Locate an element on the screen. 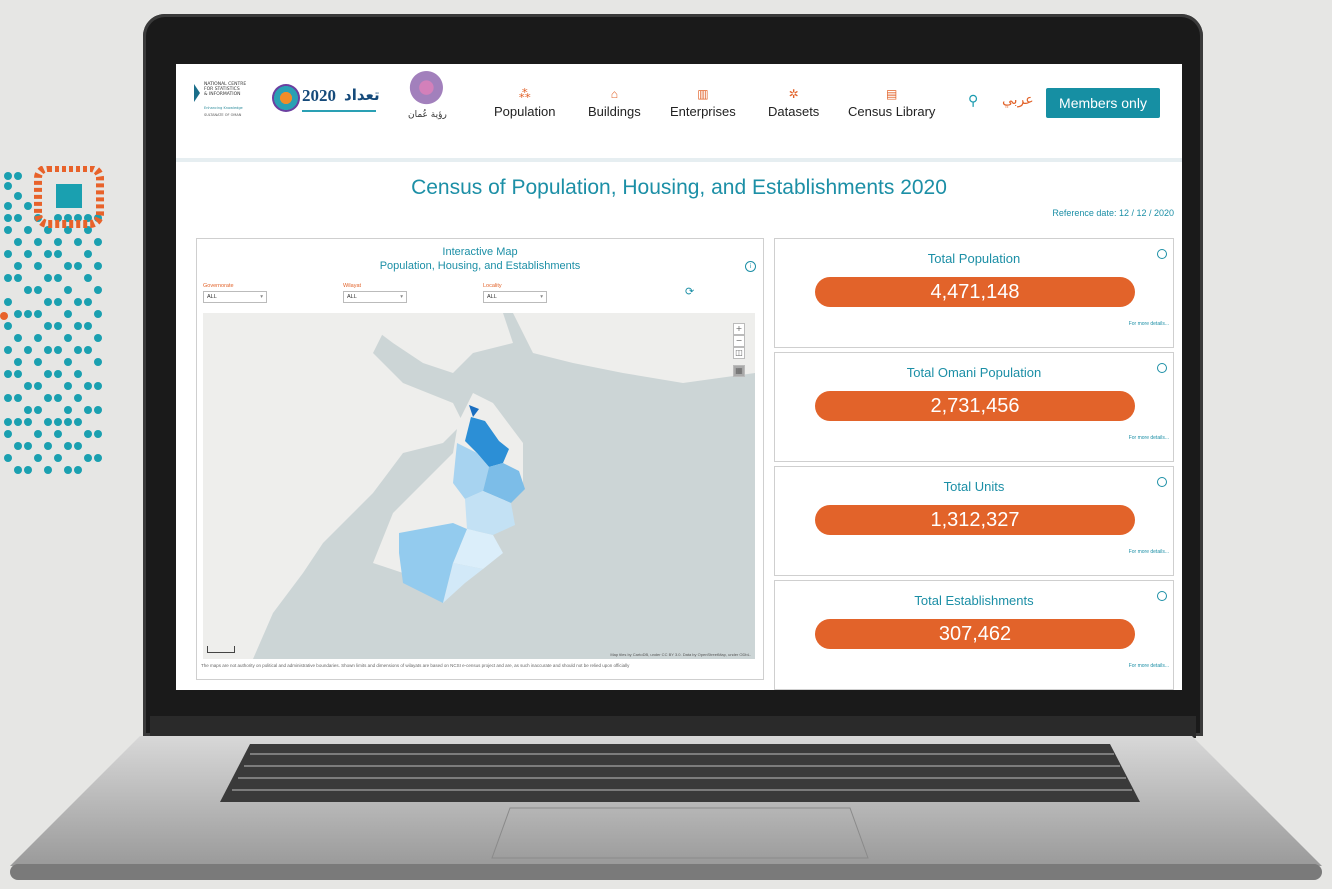 This screenshot has height=889, width=1332. vision-logo-text: رؤية عُمان is located at coordinates (427, 115).